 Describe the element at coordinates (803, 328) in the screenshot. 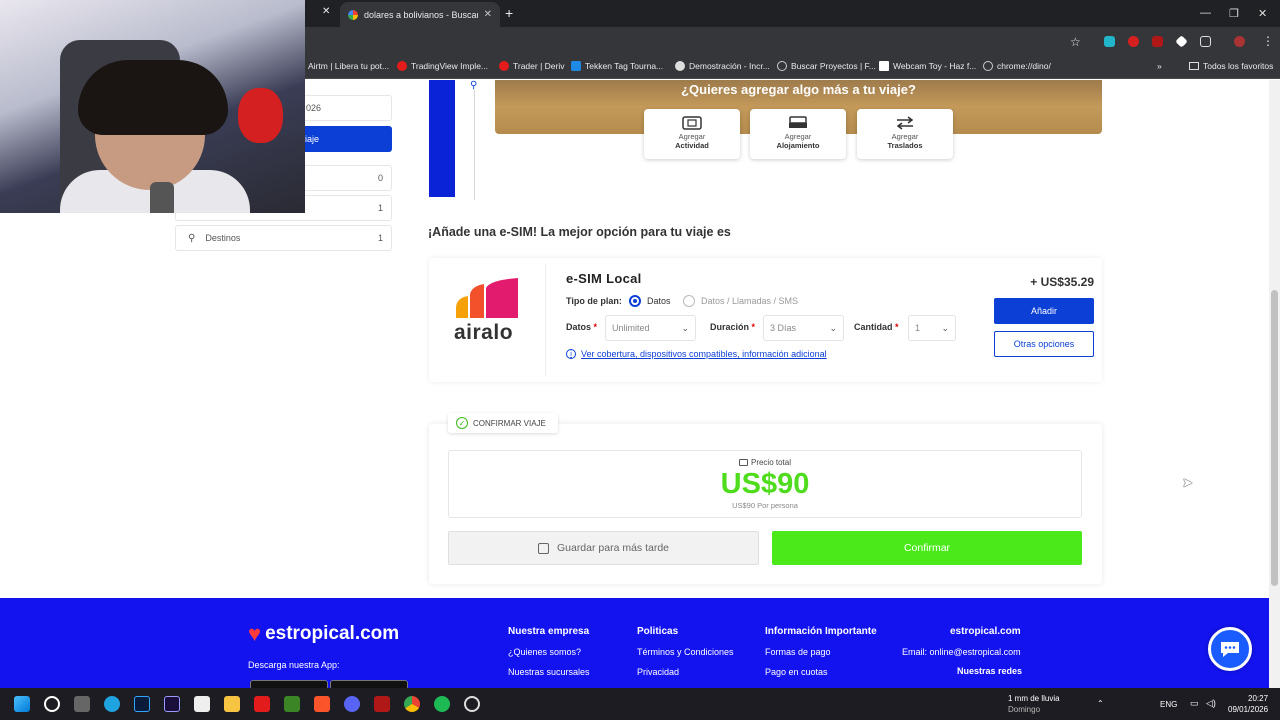

I see `duration-select: 3 Días ⌄` at that location.